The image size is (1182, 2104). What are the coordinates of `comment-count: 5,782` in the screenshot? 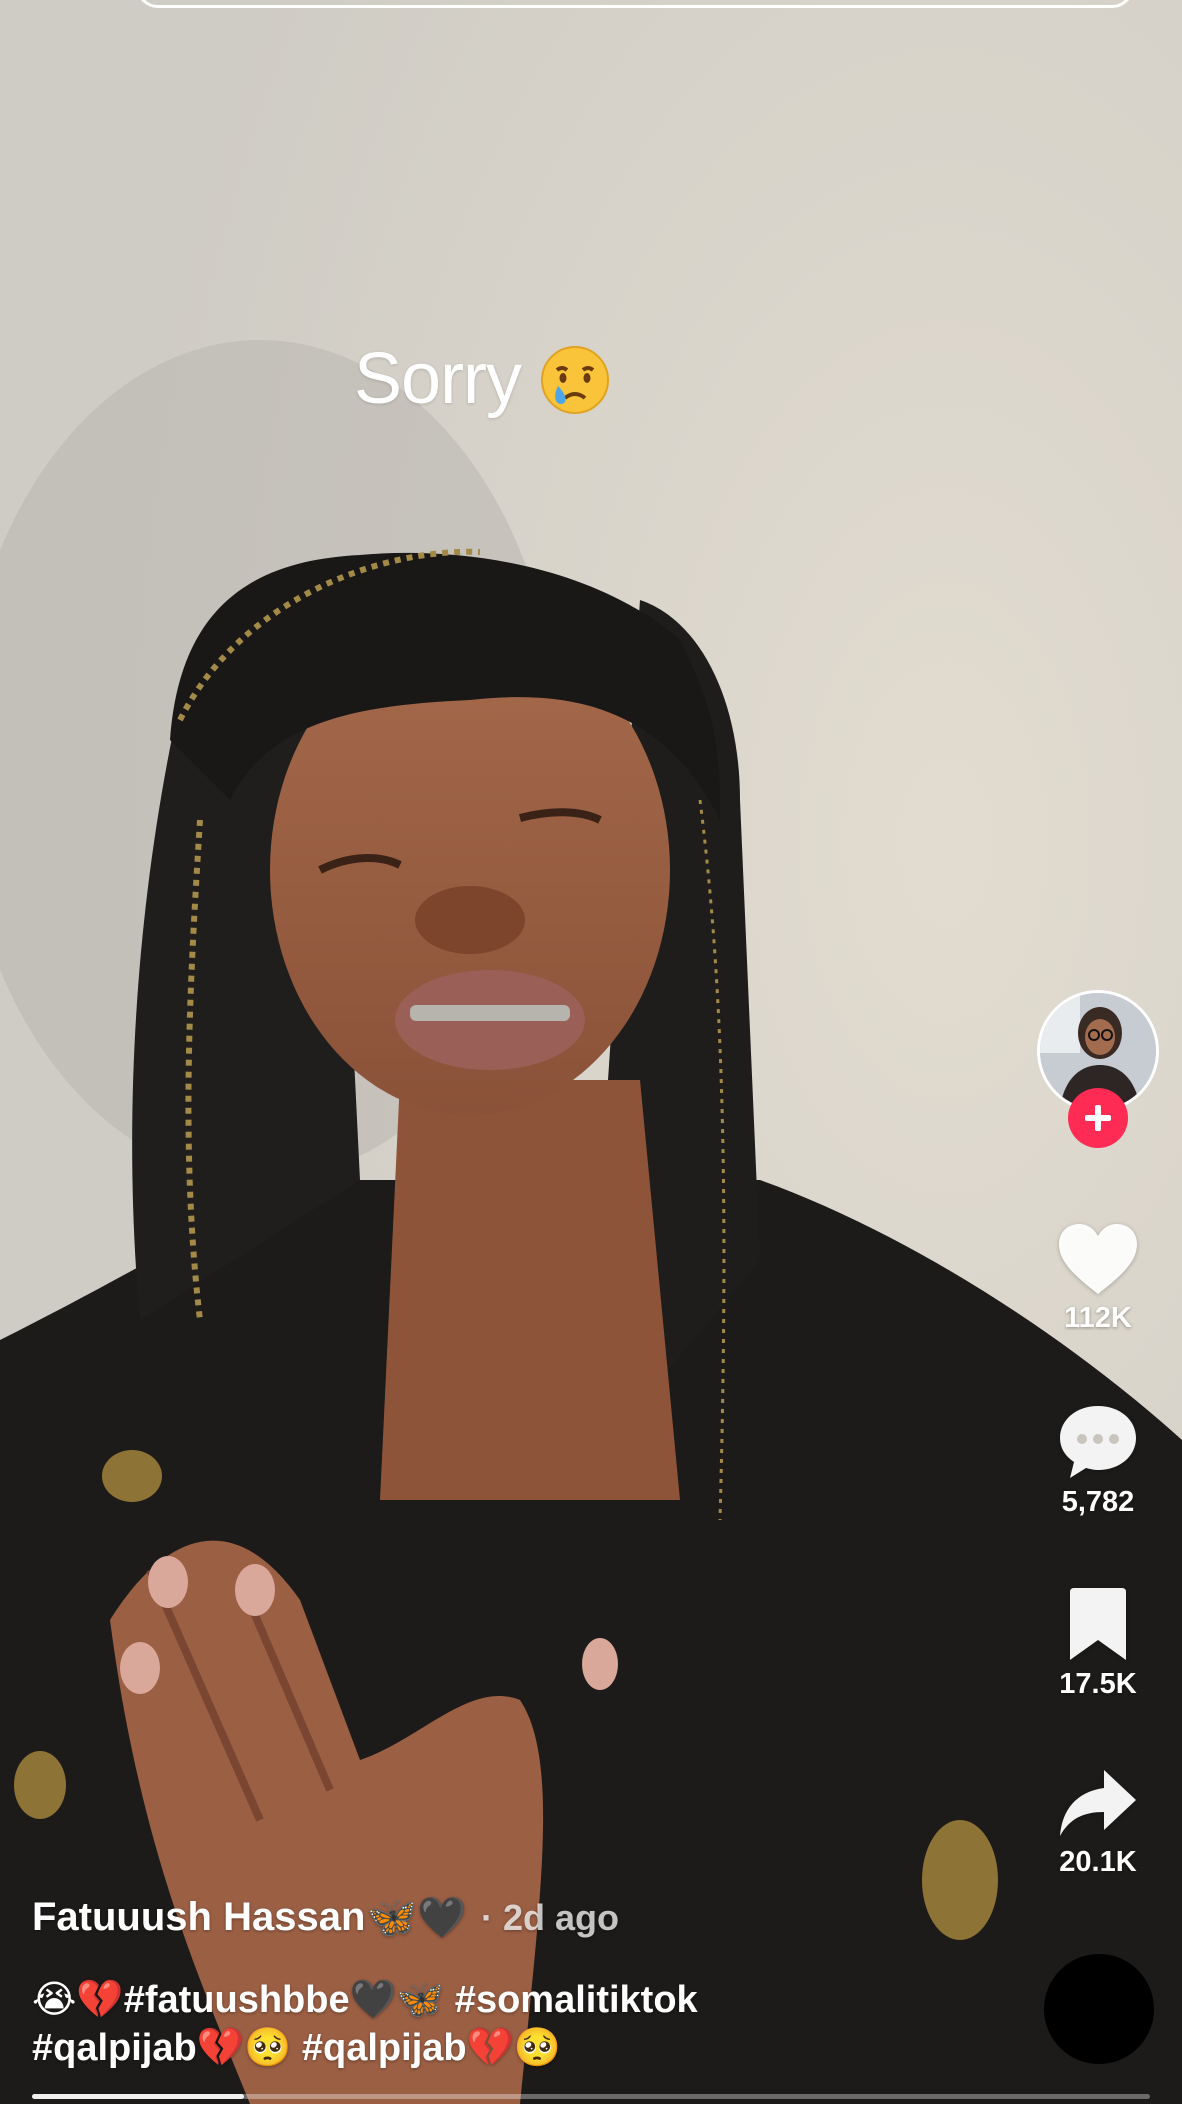 It's located at (1098, 1502).